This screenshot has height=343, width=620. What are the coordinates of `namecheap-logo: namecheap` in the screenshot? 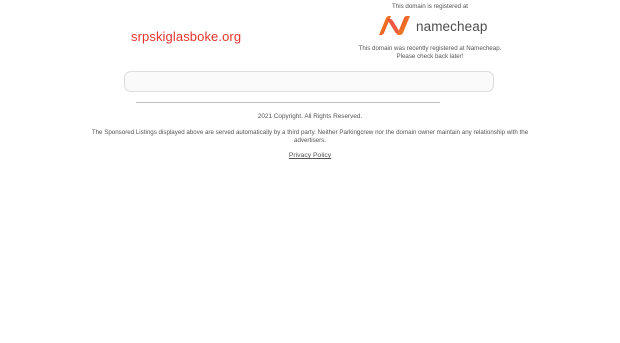 It's located at (432, 27).